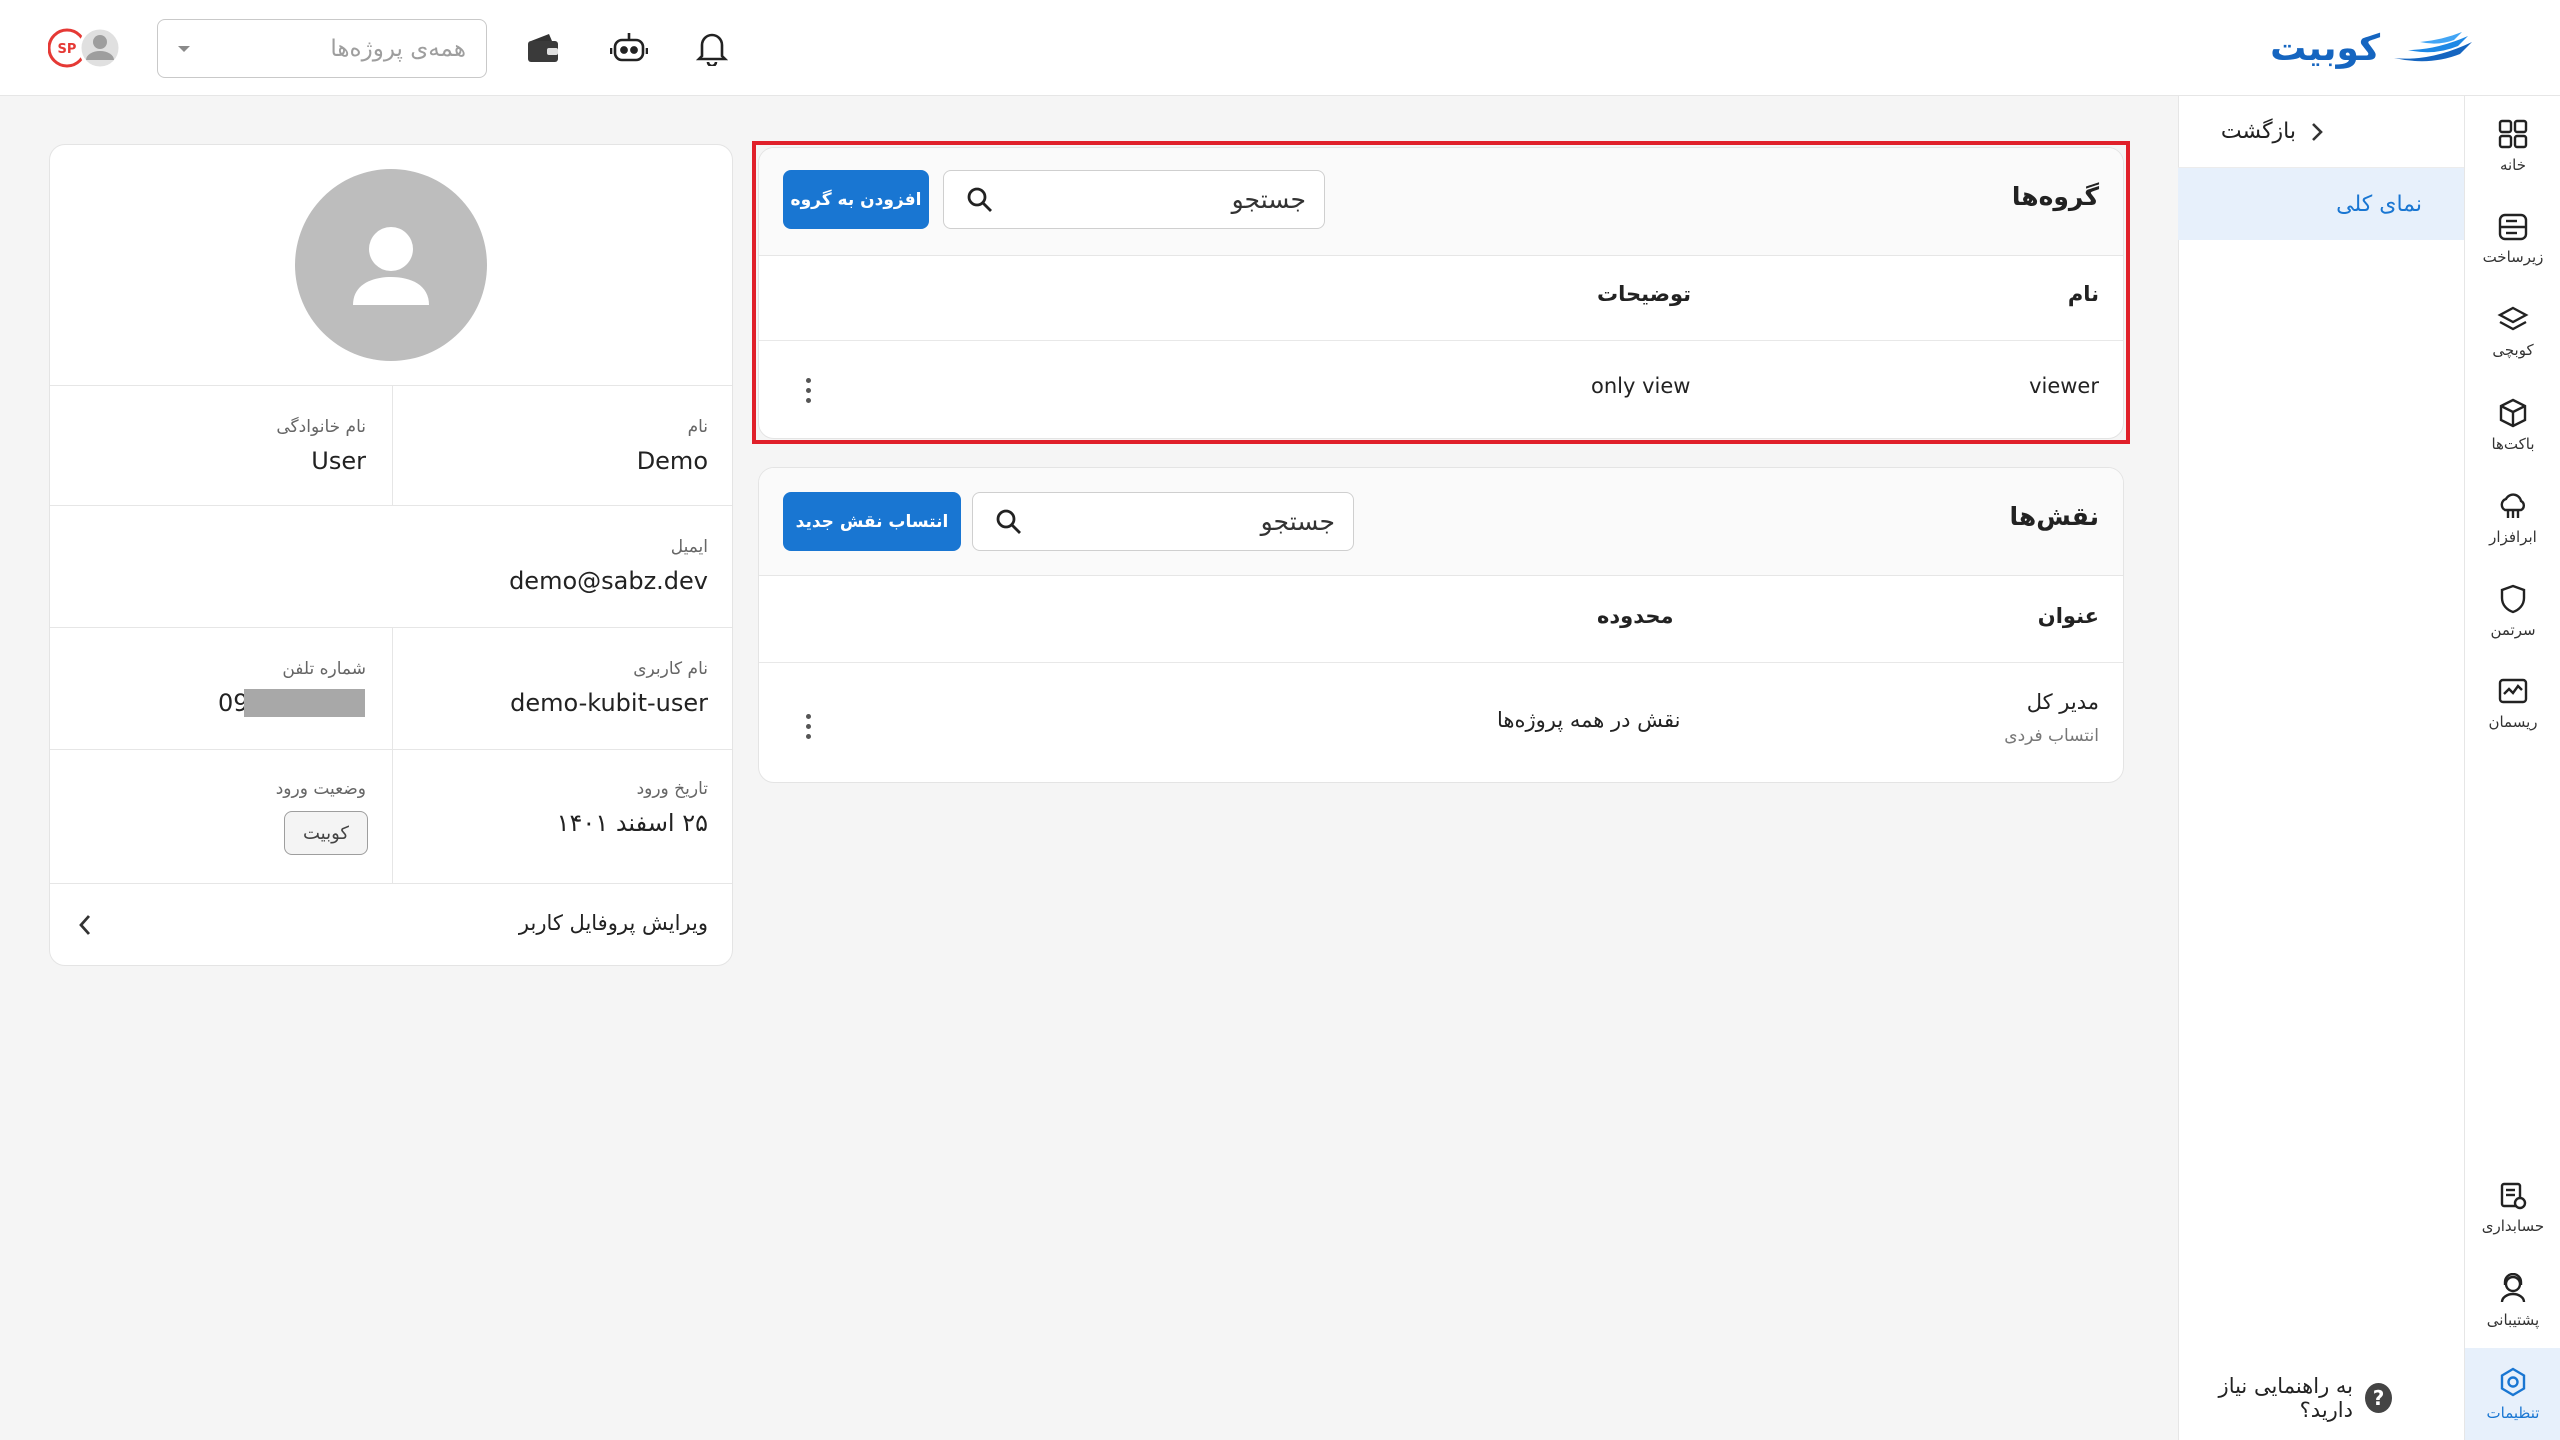 This screenshot has height=1440, width=2560. I want to click on settings-icon, so click(2513, 1382).